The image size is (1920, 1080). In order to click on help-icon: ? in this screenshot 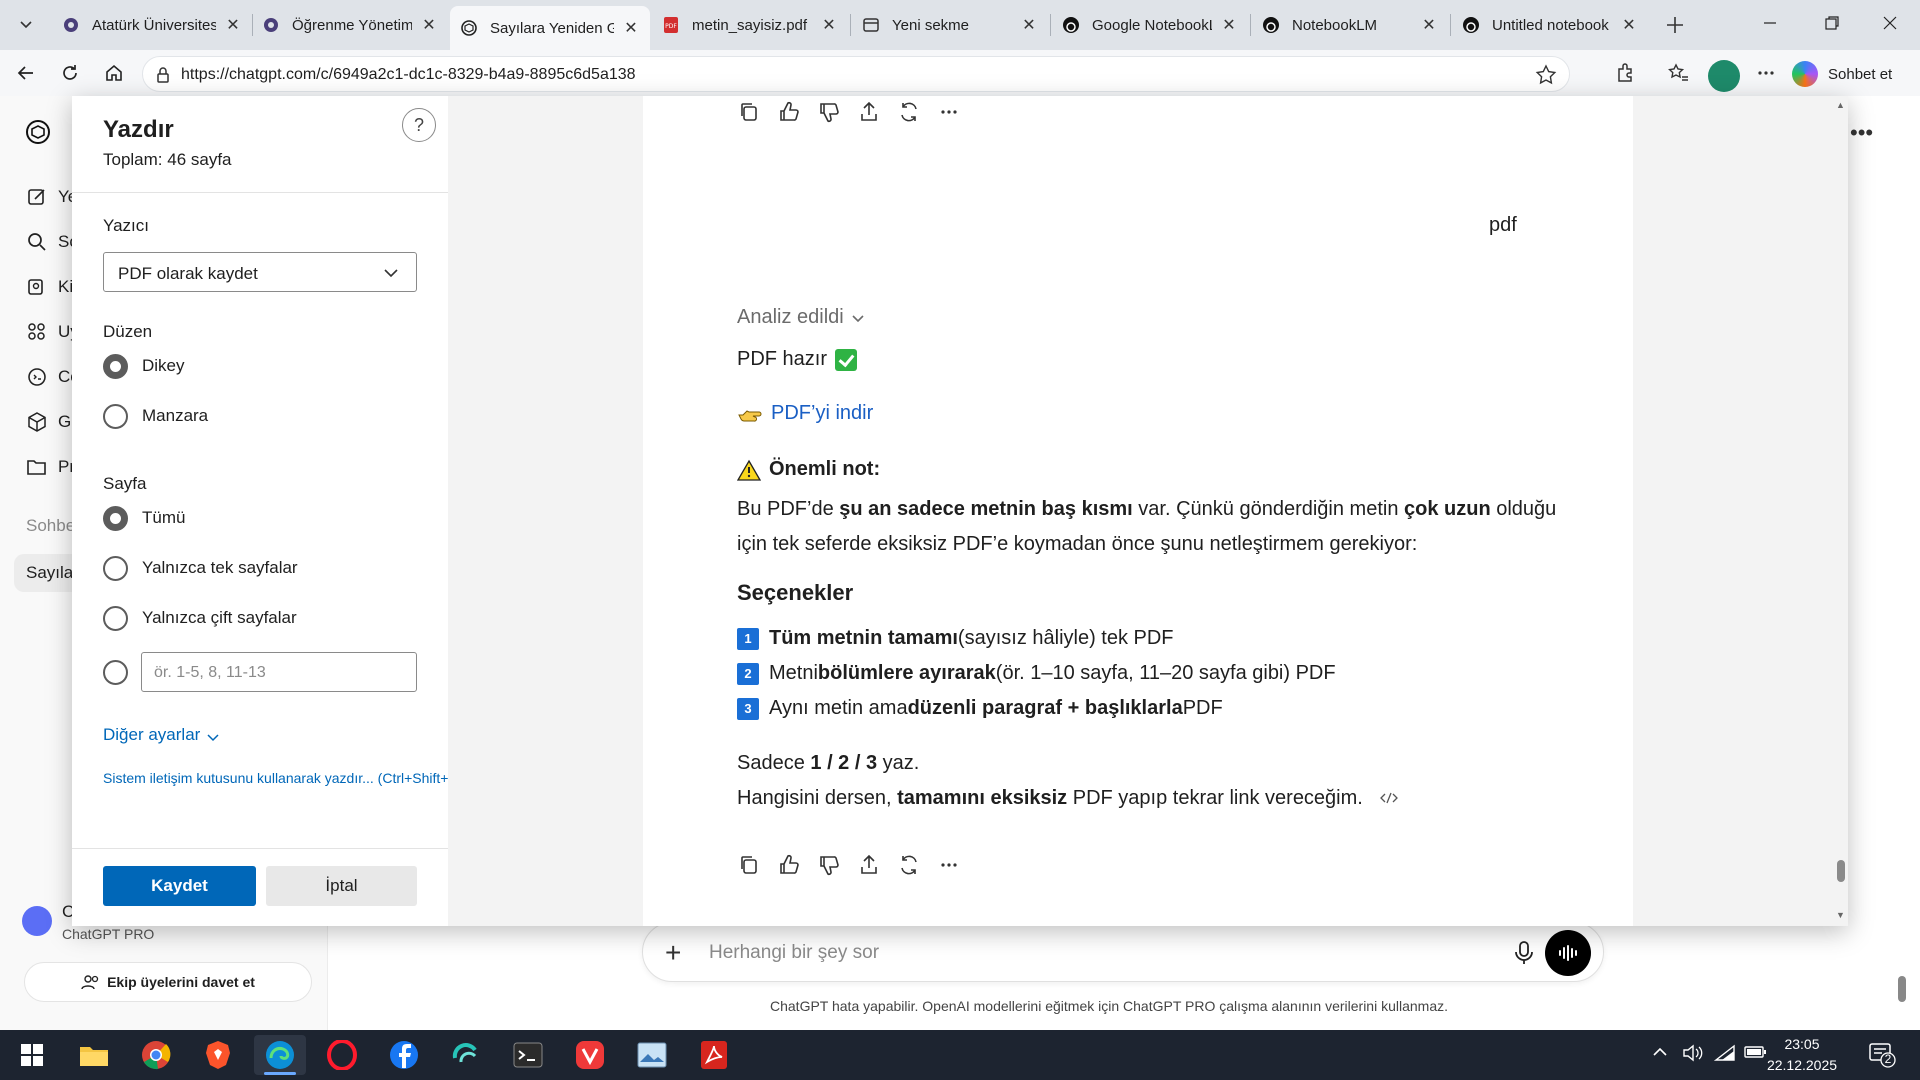, I will do `click(419, 125)`.